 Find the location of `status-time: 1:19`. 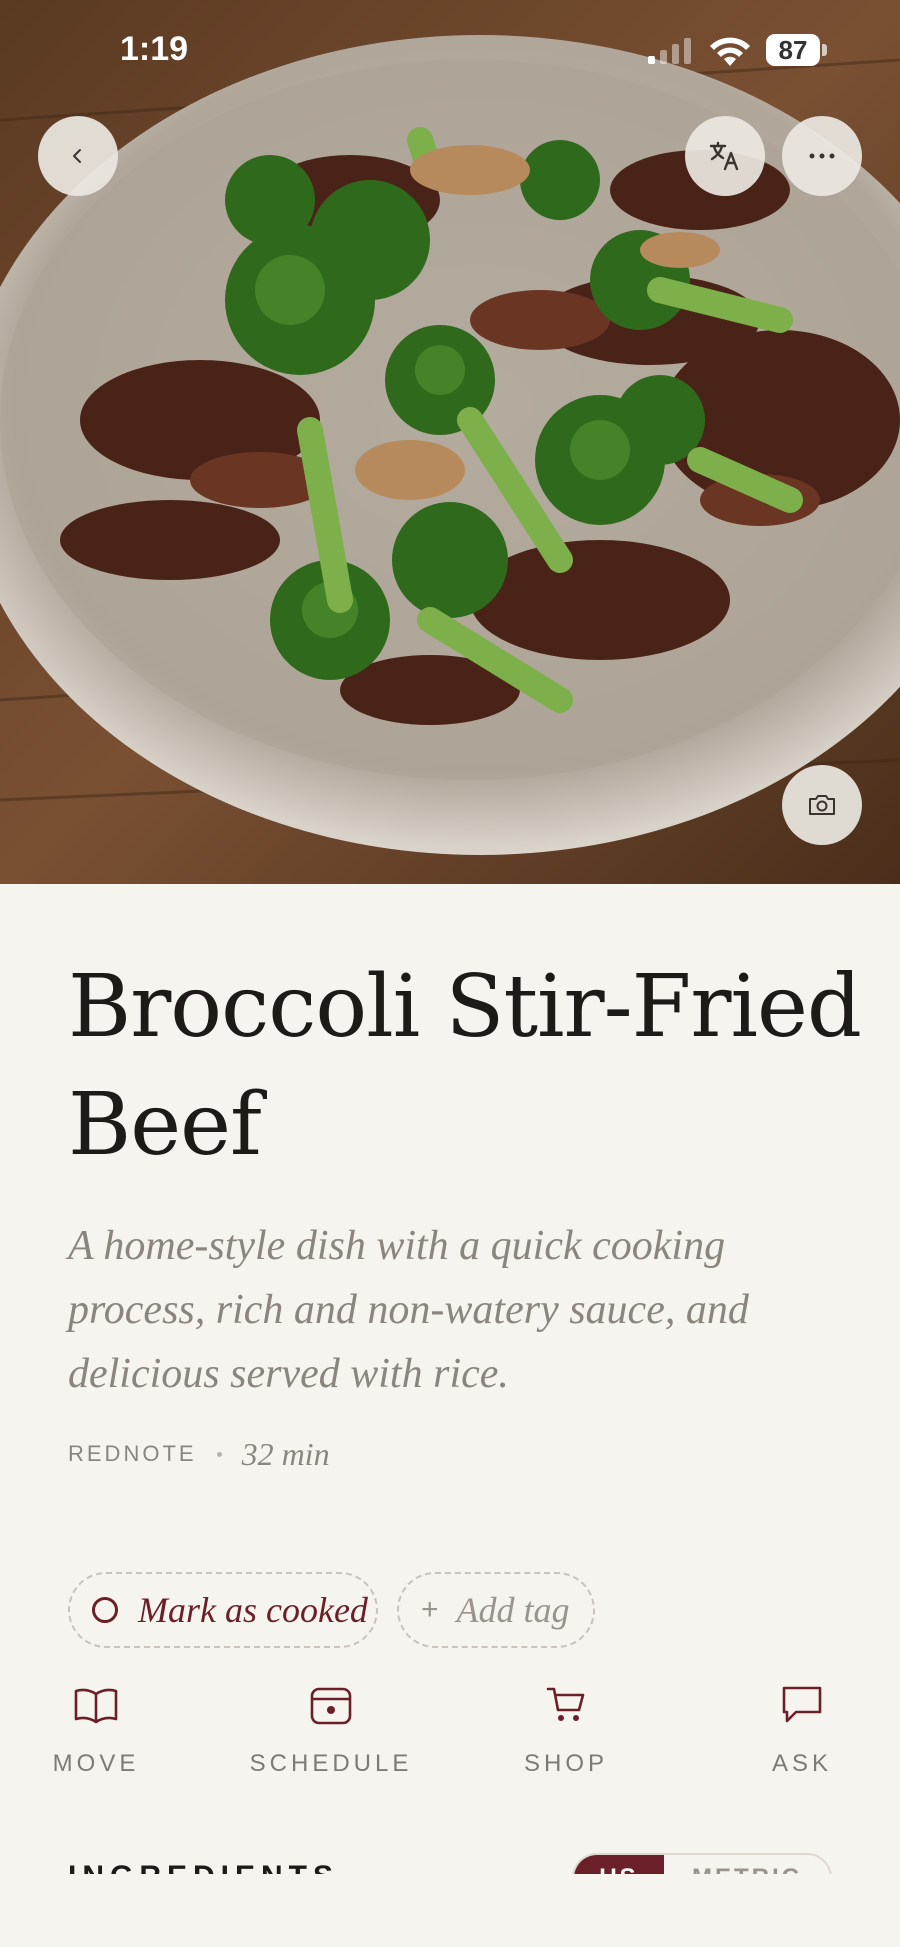

status-time: 1:19 is located at coordinates (154, 49).